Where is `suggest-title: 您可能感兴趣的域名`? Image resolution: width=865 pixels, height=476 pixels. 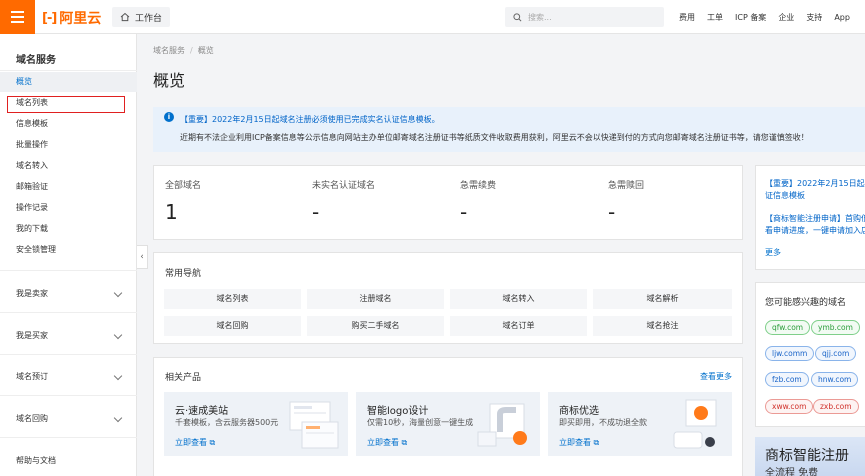 suggest-title: 您可能感兴趣的域名 is located at coordinates (806, 303).